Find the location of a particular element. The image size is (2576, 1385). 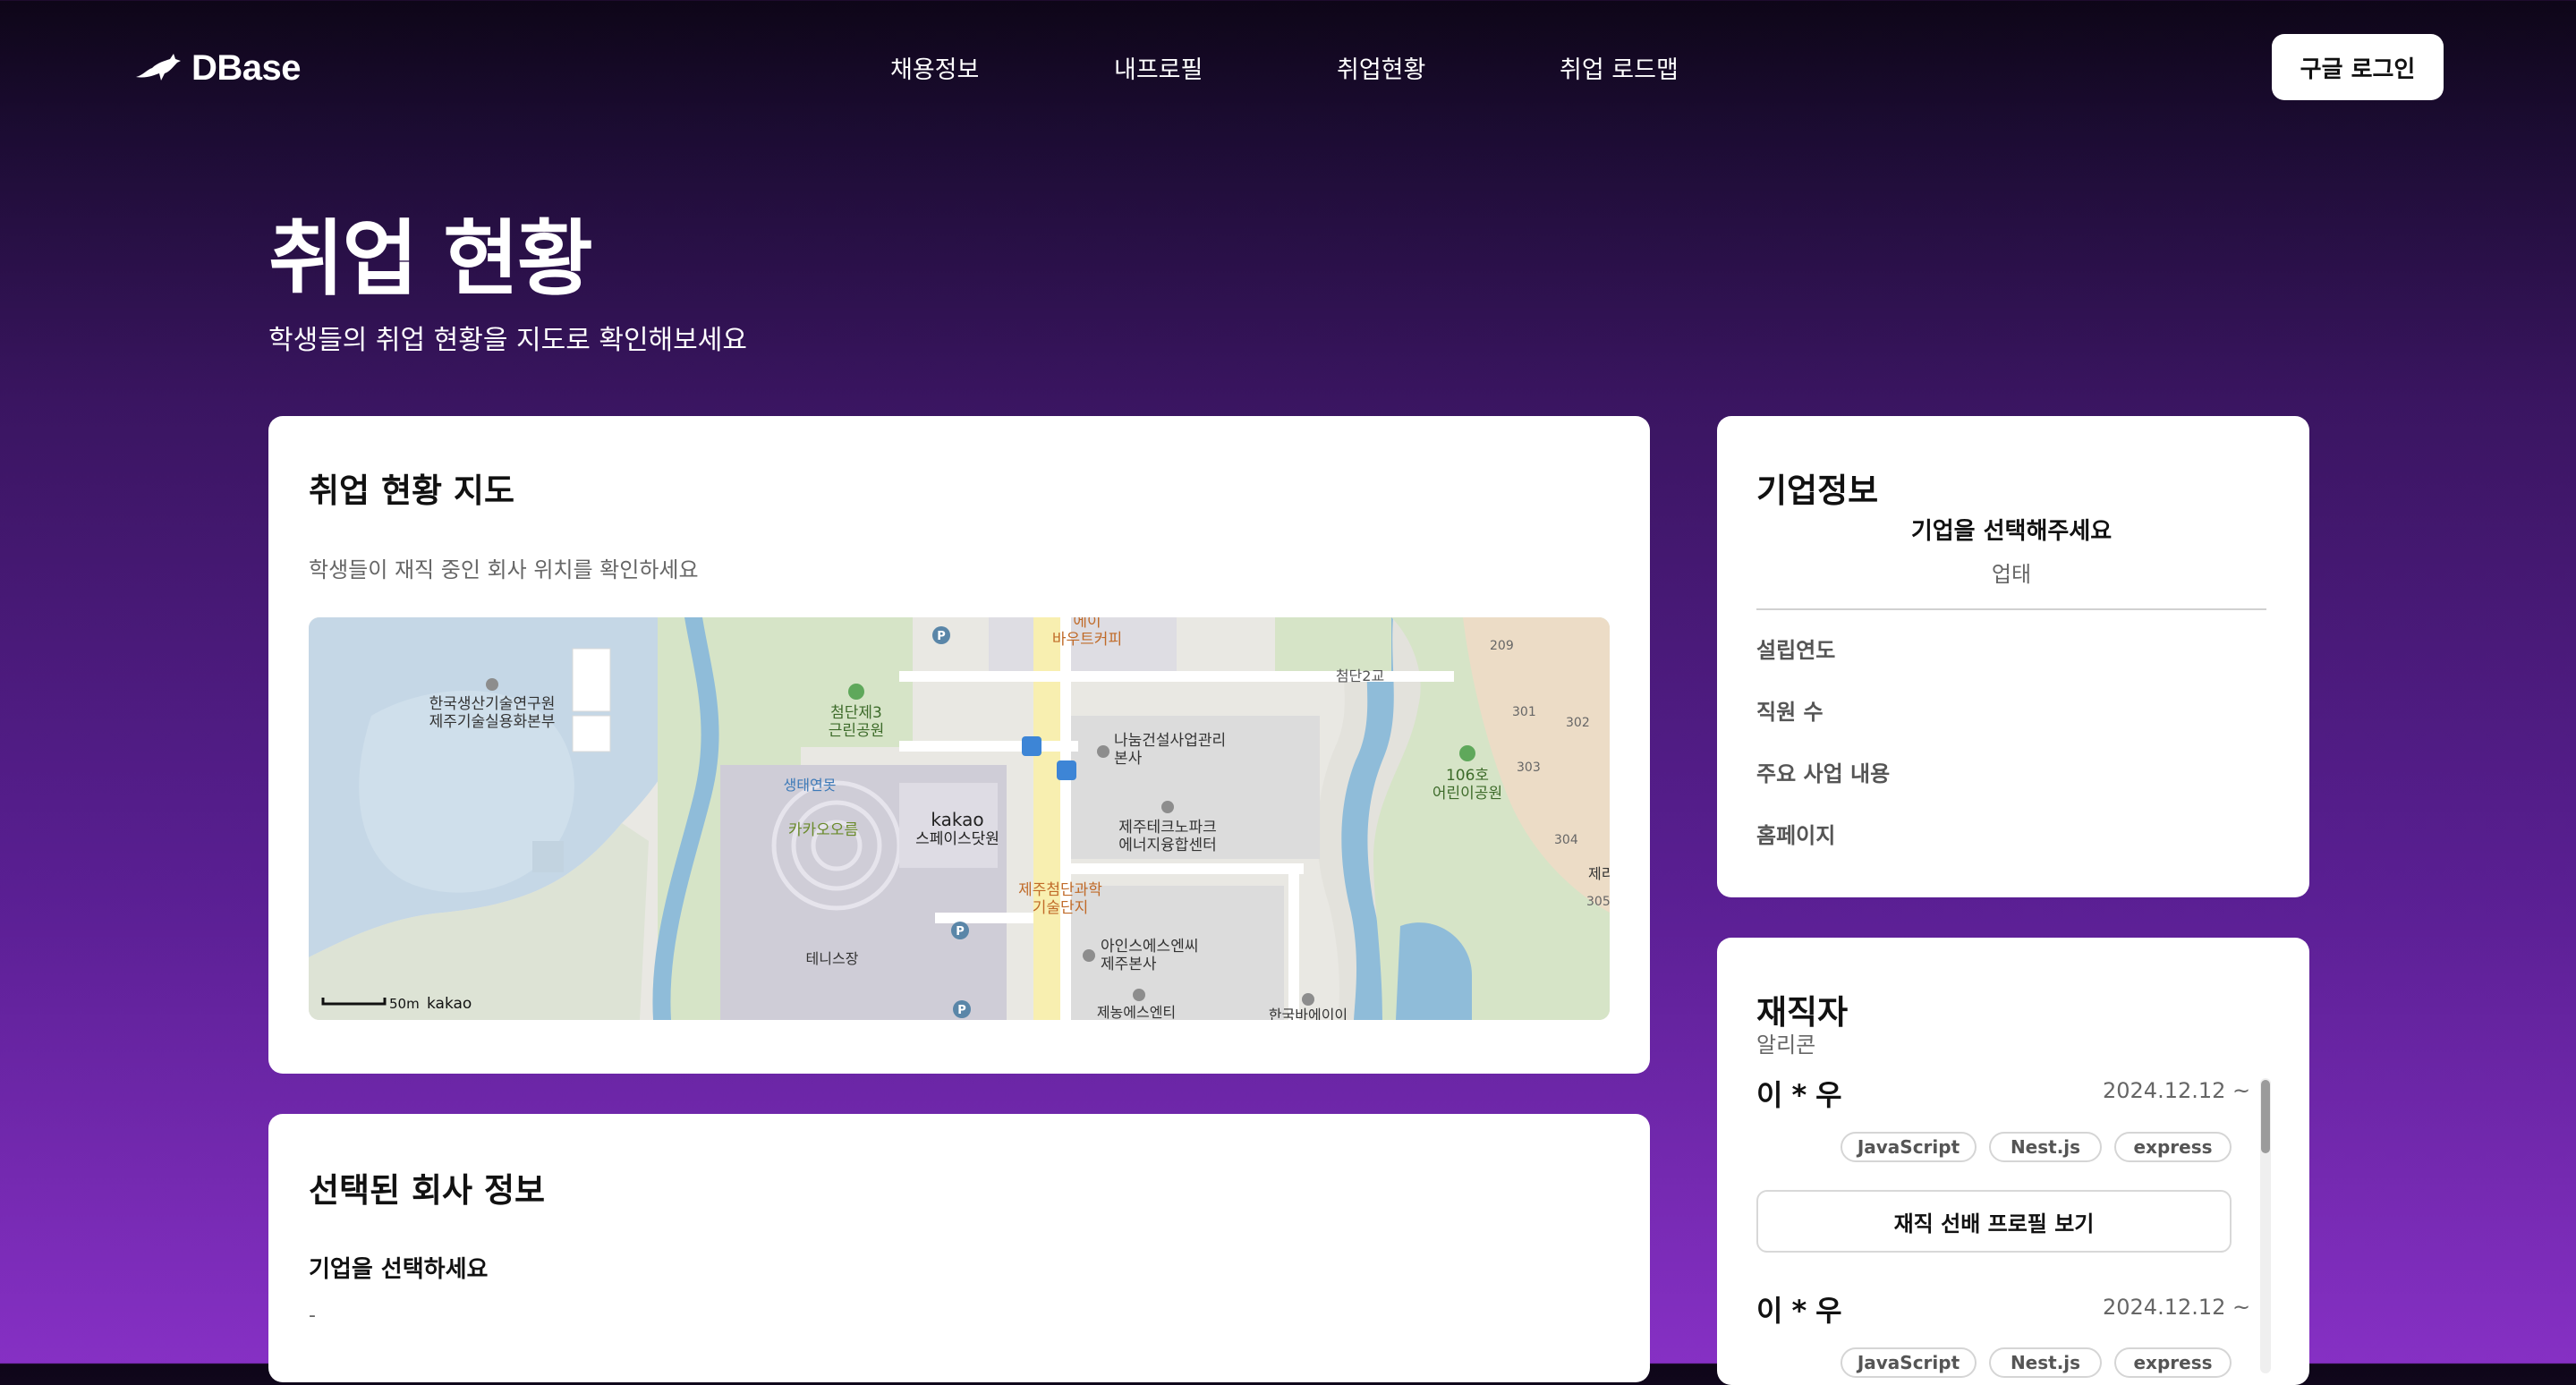

map-label-aincs: 아인스에스엔씨 is located at coordinates (1149, 947).